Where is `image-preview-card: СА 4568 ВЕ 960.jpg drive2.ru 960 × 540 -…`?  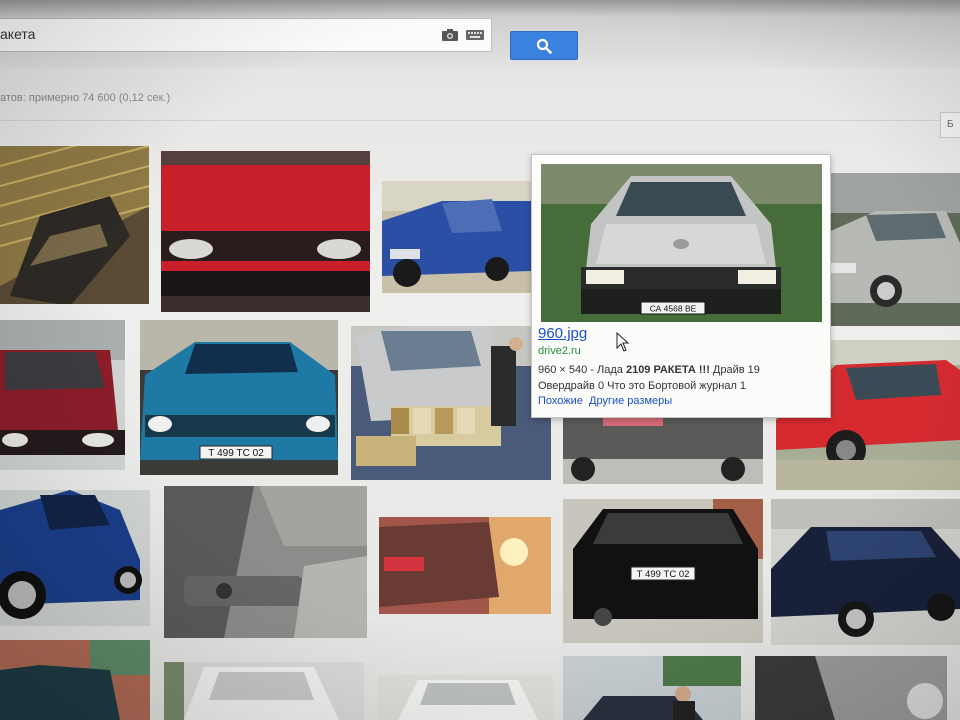 image-preview-card: СА 4568 ВЕ 960.jpg drive2.ru 960 × 540 -… is located at coordinates (681, 286).